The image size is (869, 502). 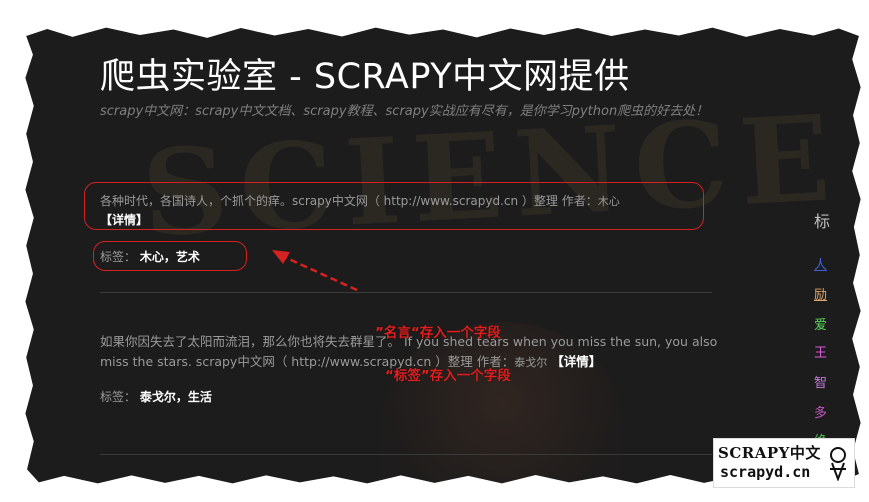 What do you see at coordinates (438, 333) in the screenshot?
I see `annotation-quote-field: ”名言“存入一个字段` at bounding box center [438, 333].